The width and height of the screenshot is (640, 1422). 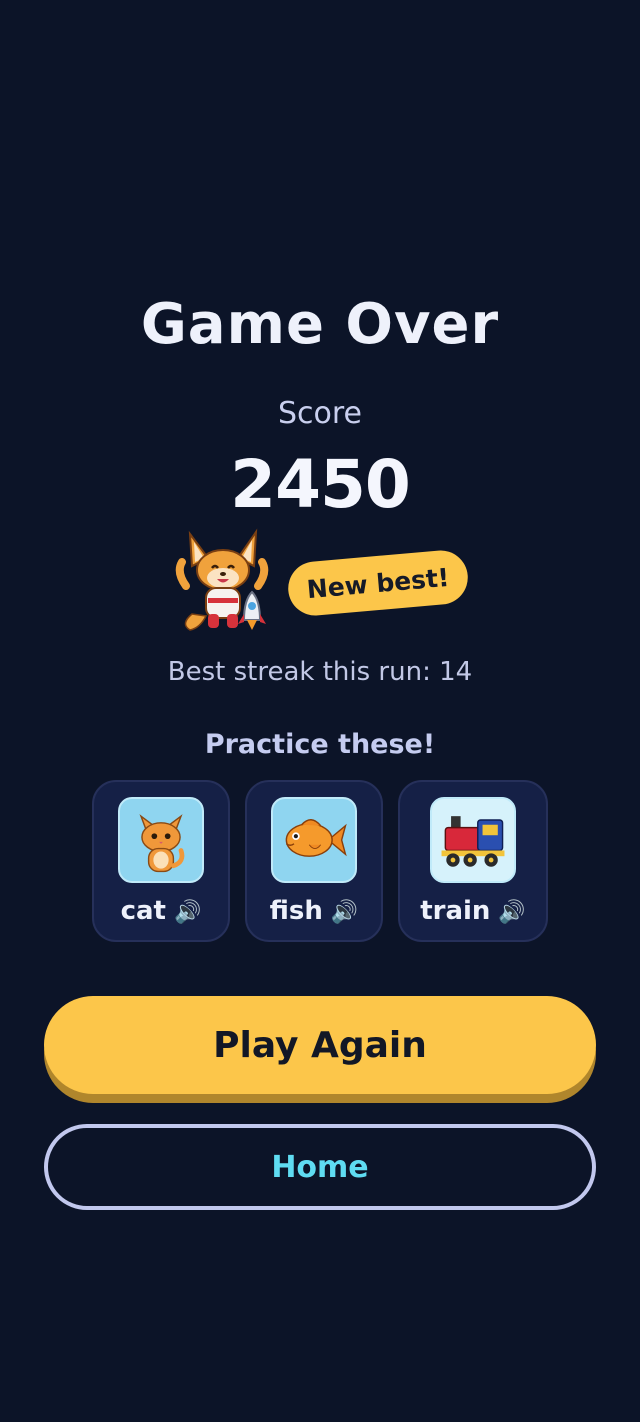 I want to click on new-best-badge: New best!, so click(x=378, y=583).